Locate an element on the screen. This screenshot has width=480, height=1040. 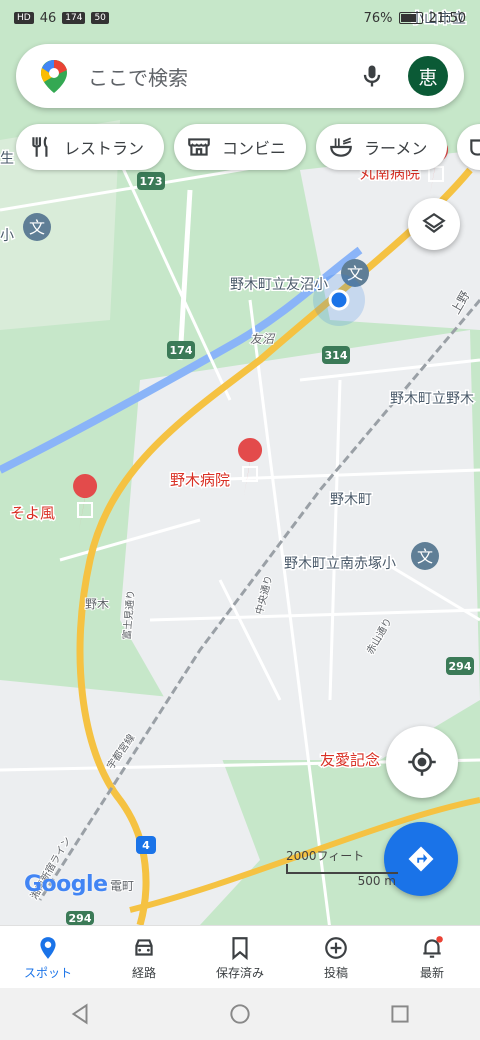
nav-updates: 最新 is located at coordinates (432, 957).